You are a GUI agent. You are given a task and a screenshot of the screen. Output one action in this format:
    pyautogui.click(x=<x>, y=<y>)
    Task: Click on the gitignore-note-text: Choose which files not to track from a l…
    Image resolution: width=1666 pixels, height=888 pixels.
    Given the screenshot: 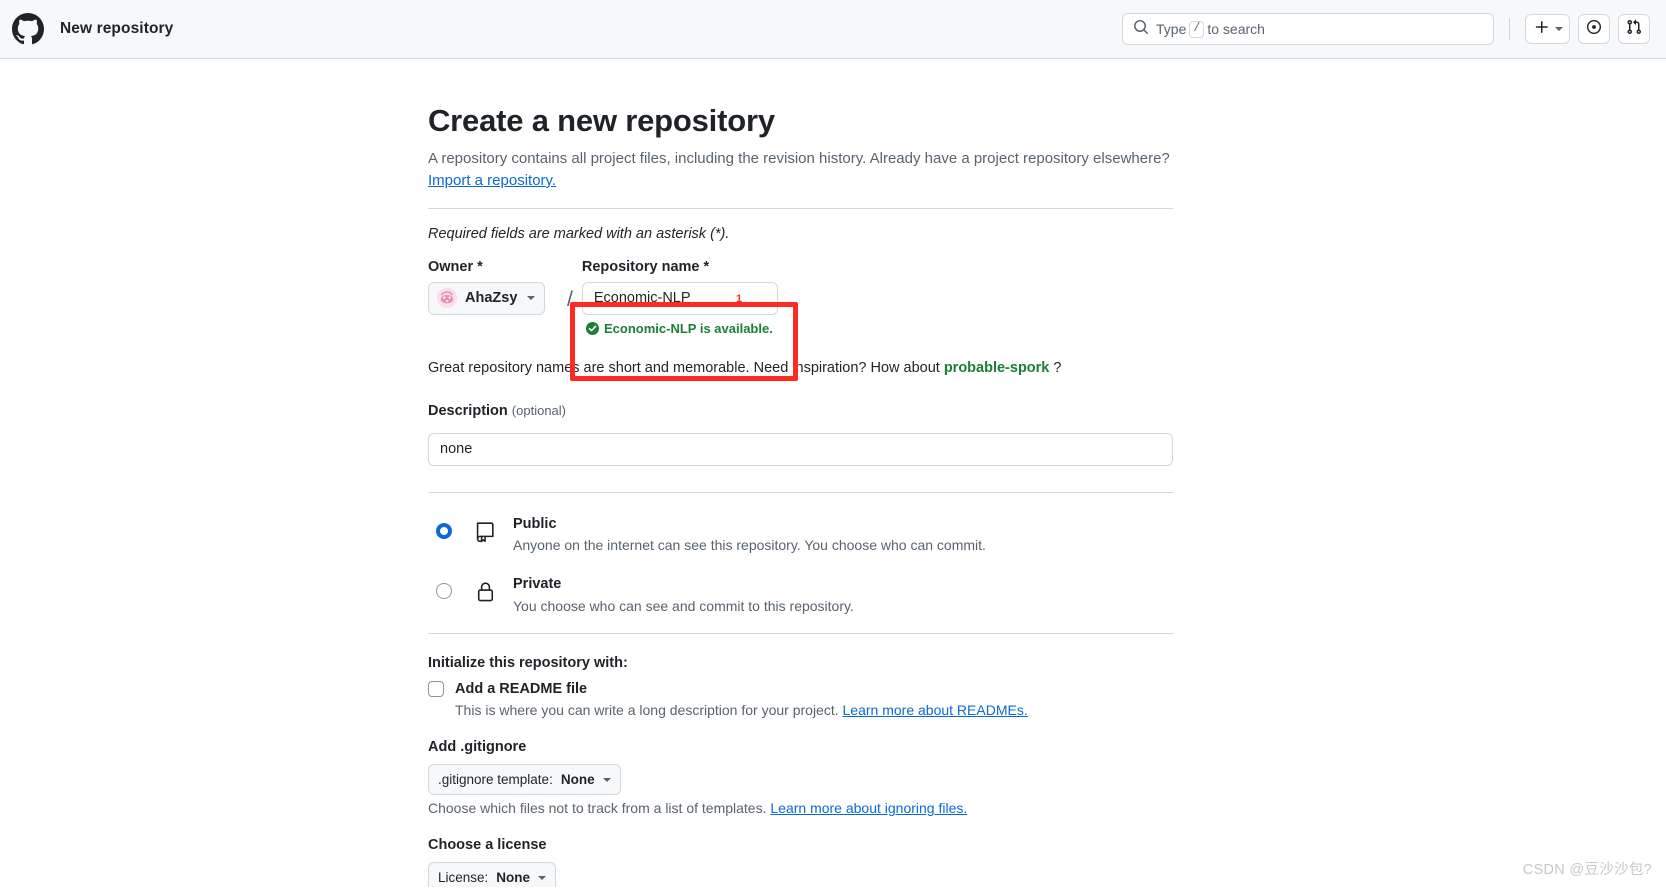 What is the action you would take?
    pyautogui.click(x=597, y=808)
    